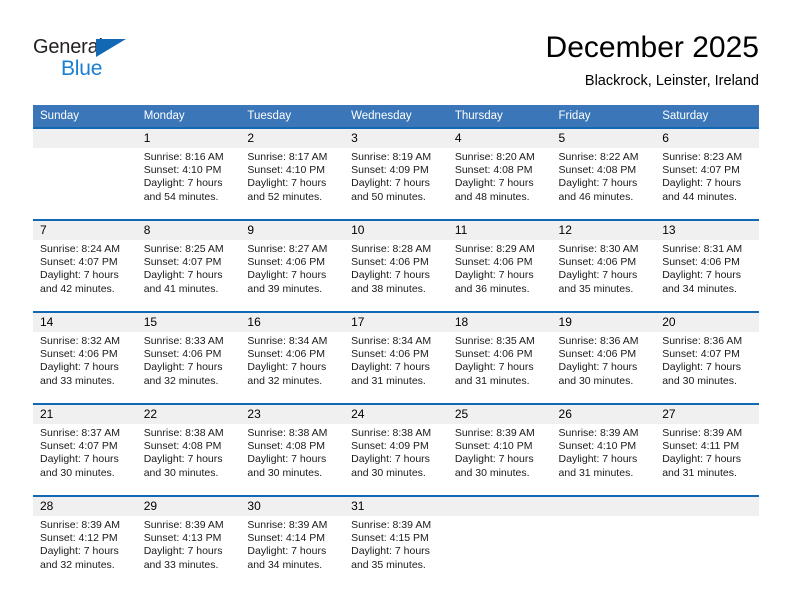  I want to click on day-number: 12, so click(603, 230).